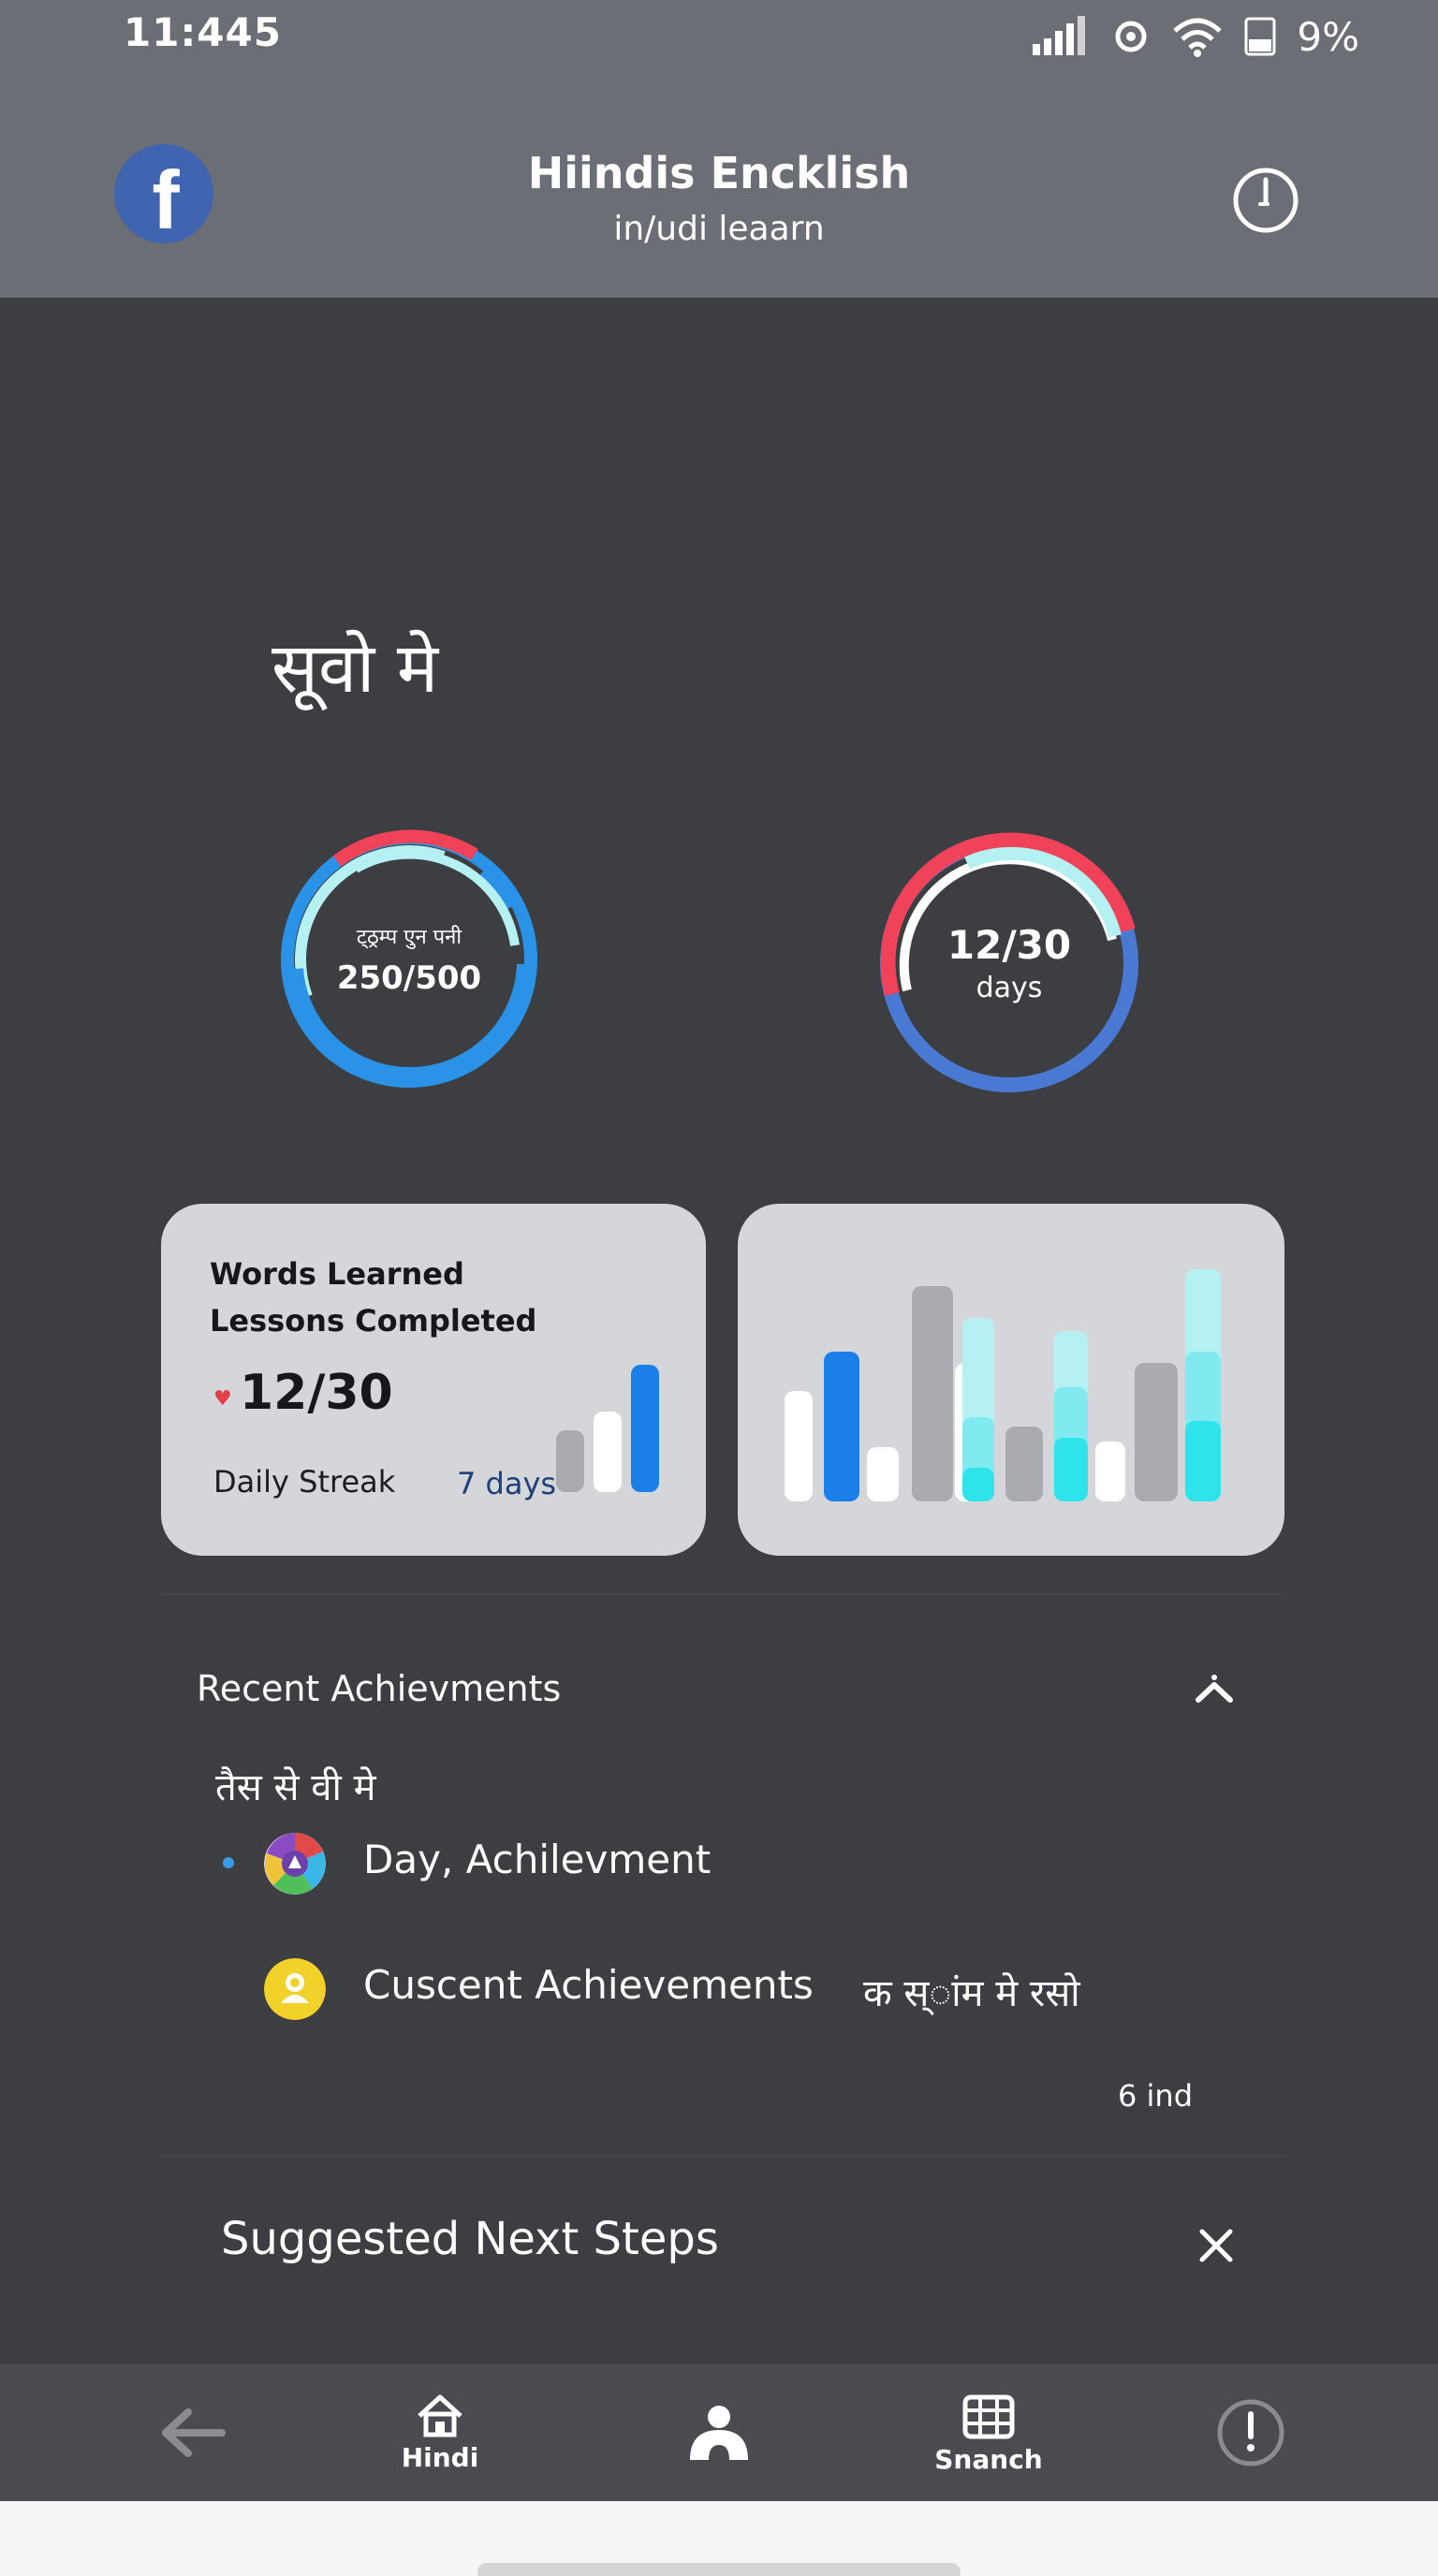 This screenshot has height=2576, width=1438. I want to click on sync-icon, so click(1131, 36).